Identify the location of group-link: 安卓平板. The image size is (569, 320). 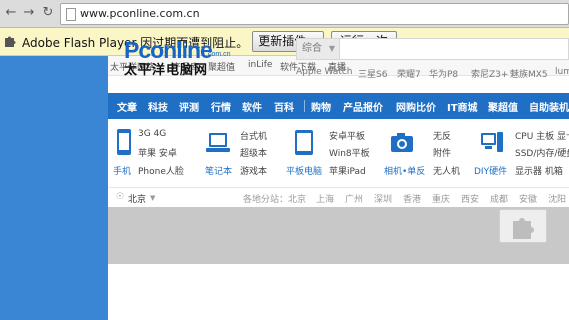
(347, 135).